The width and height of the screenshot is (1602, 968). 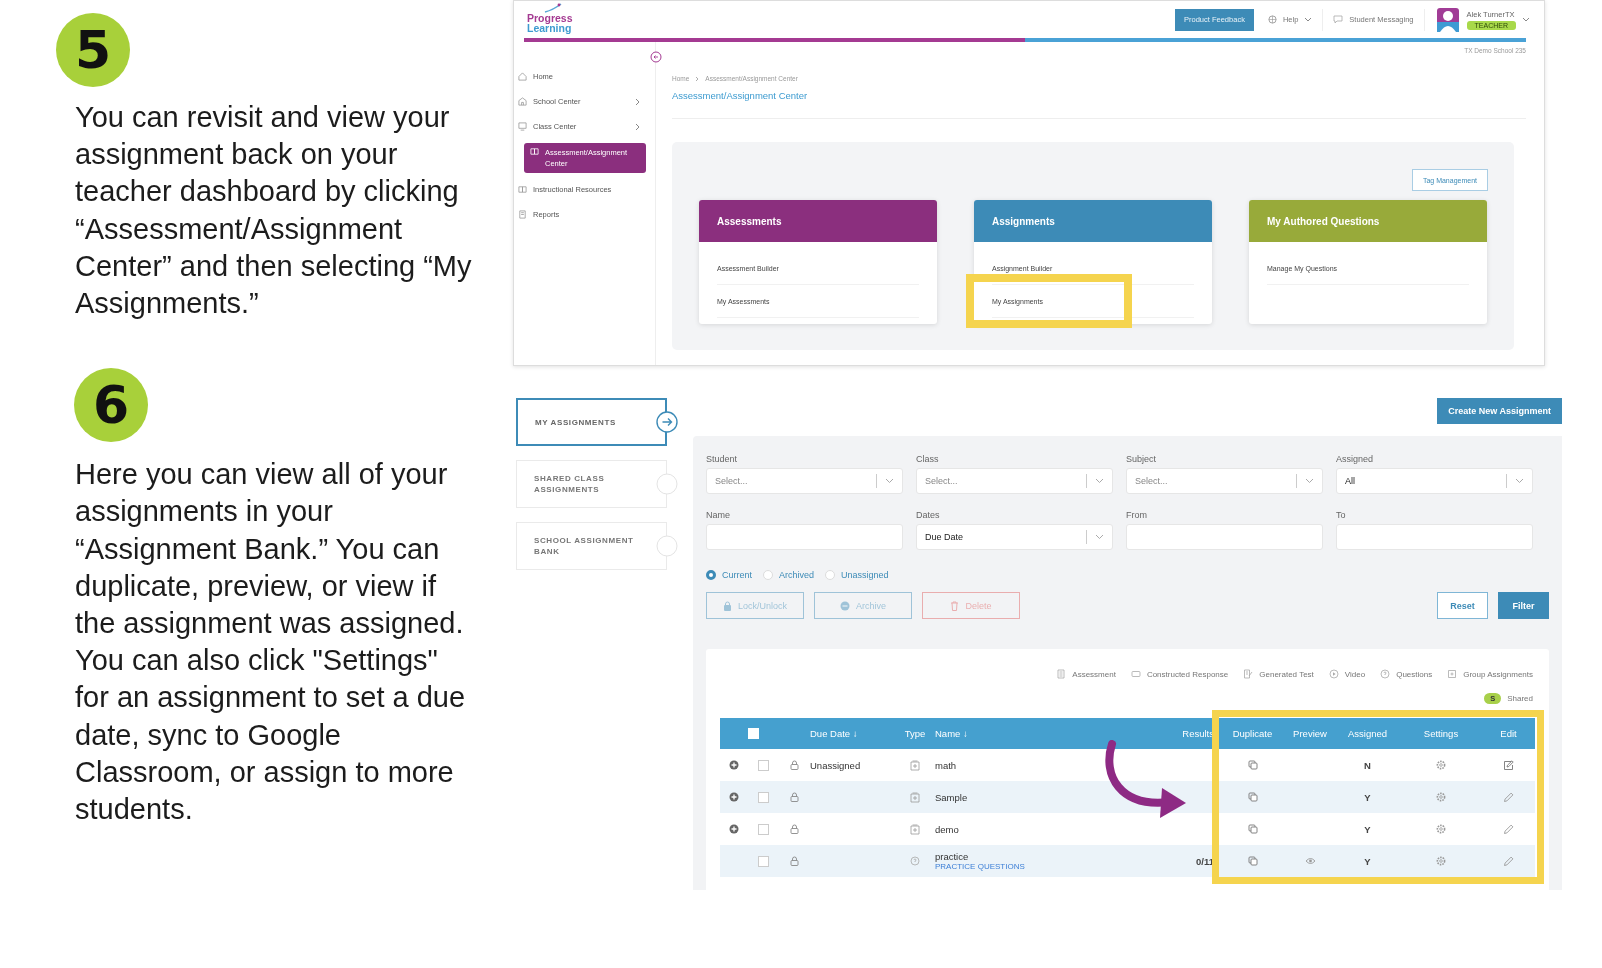 What do you see at coordinates (915, 733) in the screenshot?
I see `column-header: Type` at bounding box center [915, 733].